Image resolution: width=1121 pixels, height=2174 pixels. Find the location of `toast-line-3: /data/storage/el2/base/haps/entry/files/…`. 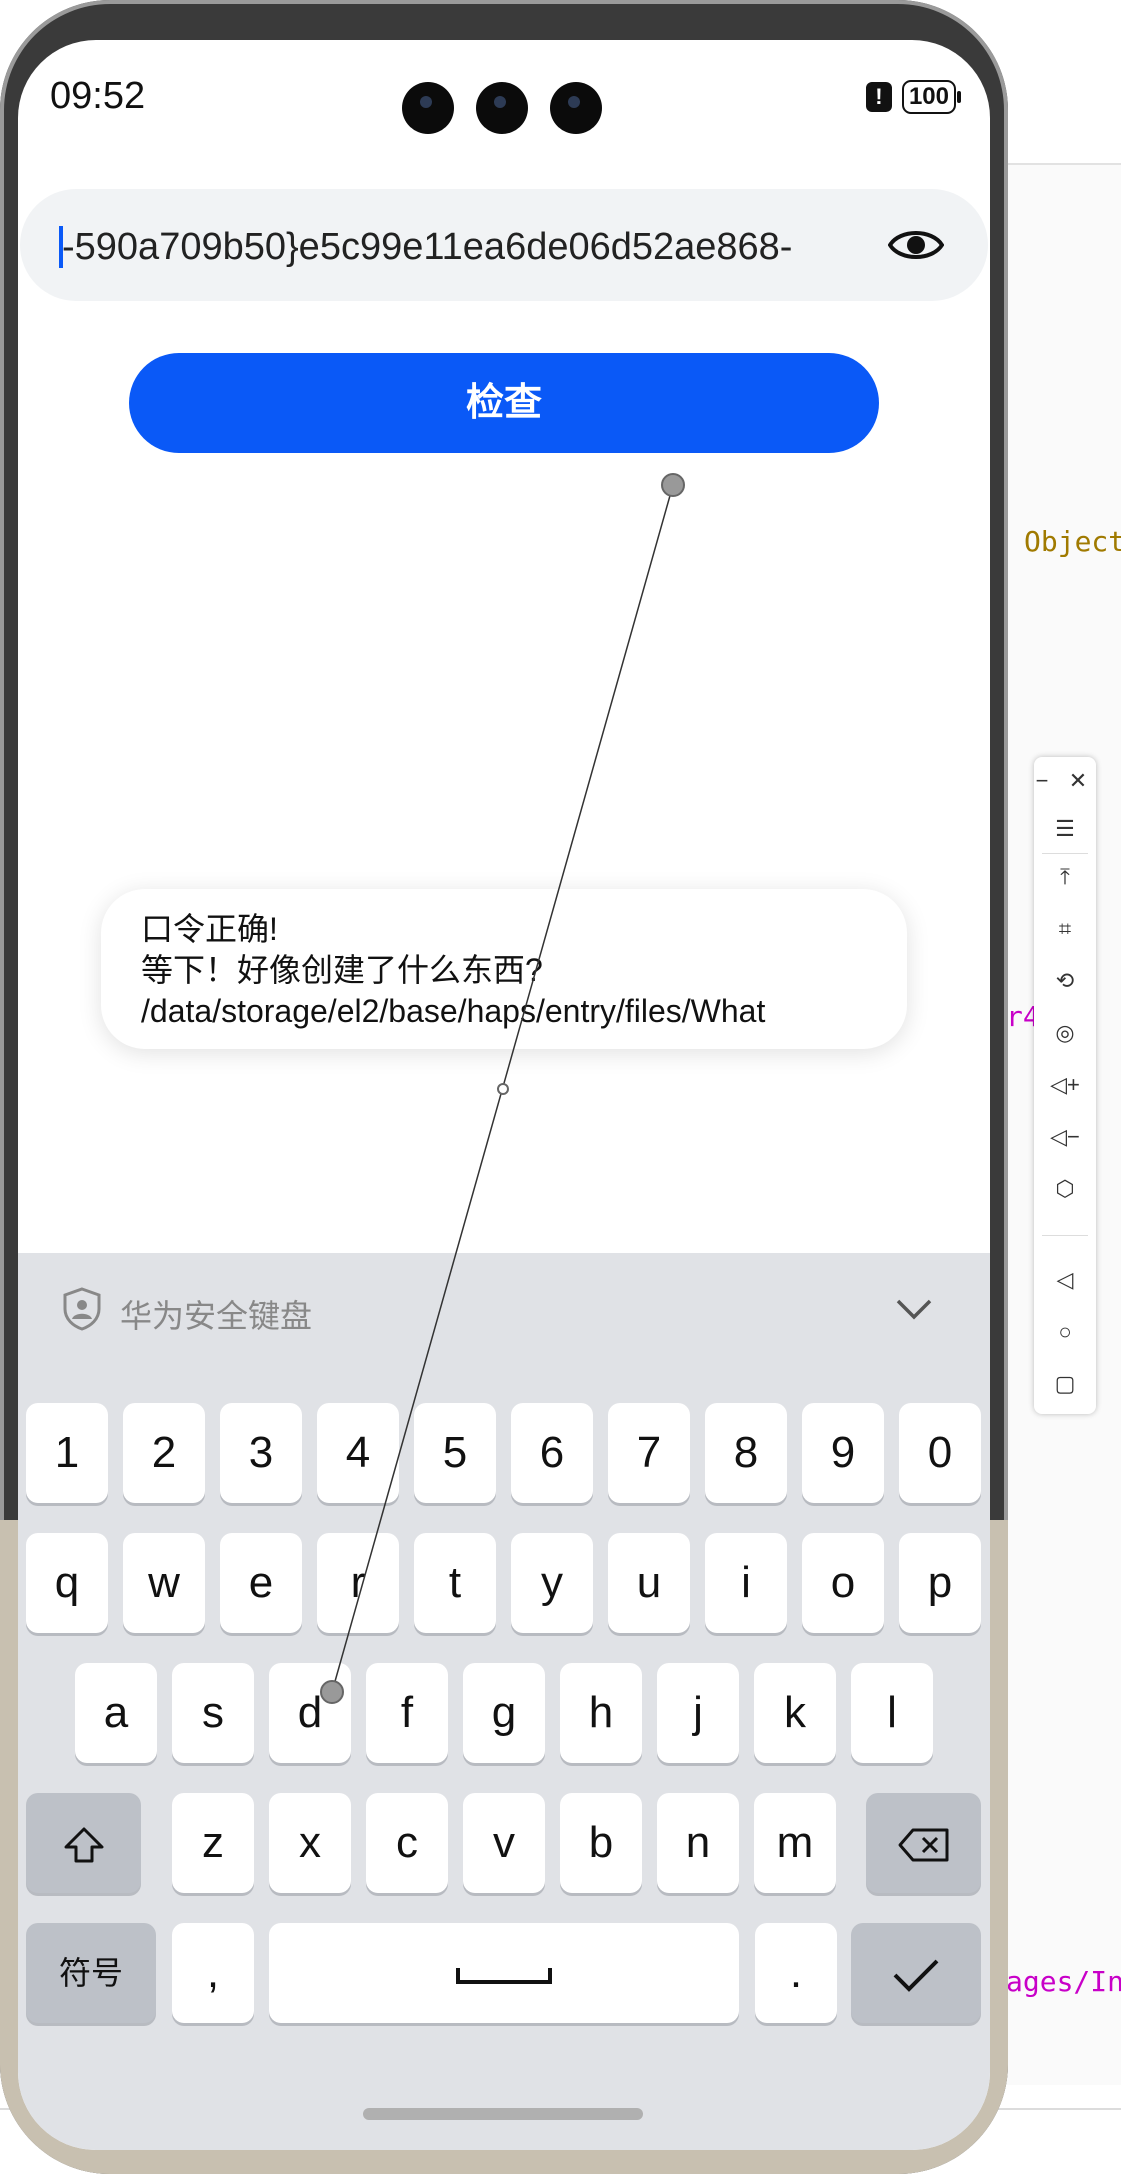

toast-line-3: /data/storage/el2/base/haps/entry/files/… is located at coordinates (453, 1011).